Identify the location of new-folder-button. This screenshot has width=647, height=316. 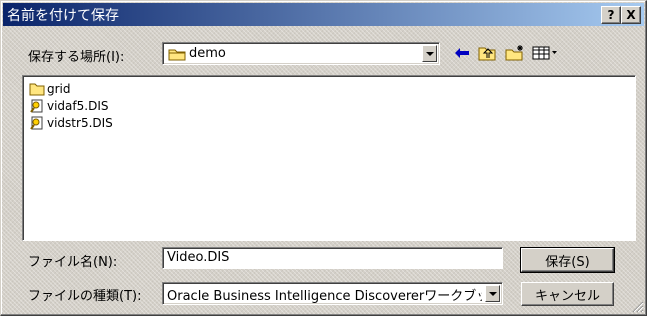
(515, 53).